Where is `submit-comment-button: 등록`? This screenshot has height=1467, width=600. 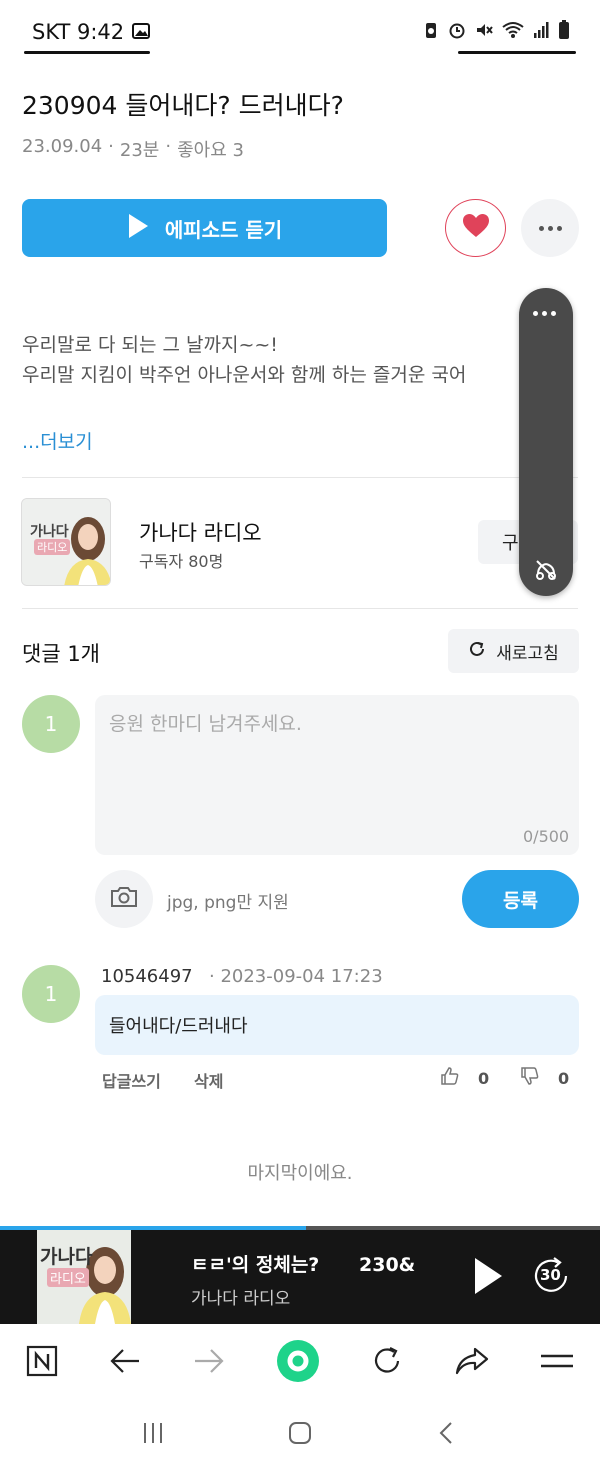 submit-comment-button: 등록 is located at coordinates (520, 899).